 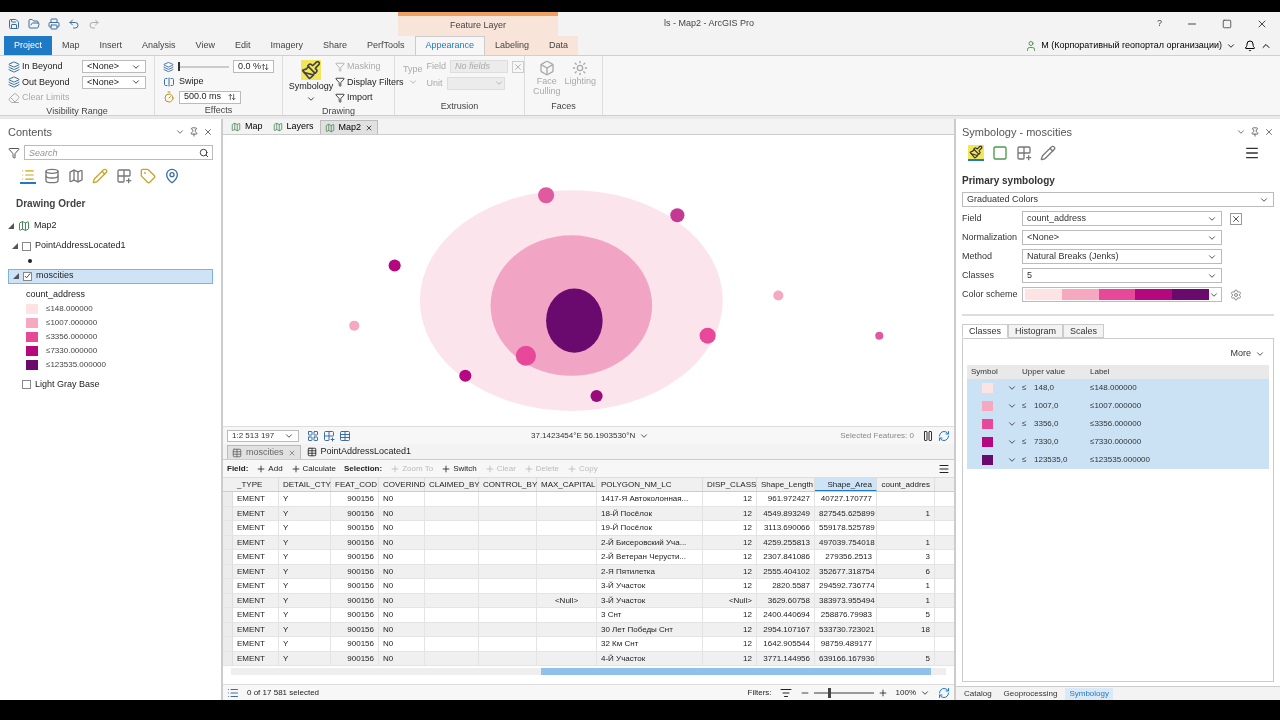 What do you see at coordinates (256, 484) in the screenshot?
I see `column-header: _TYPE` at bounding box center [256, 484].